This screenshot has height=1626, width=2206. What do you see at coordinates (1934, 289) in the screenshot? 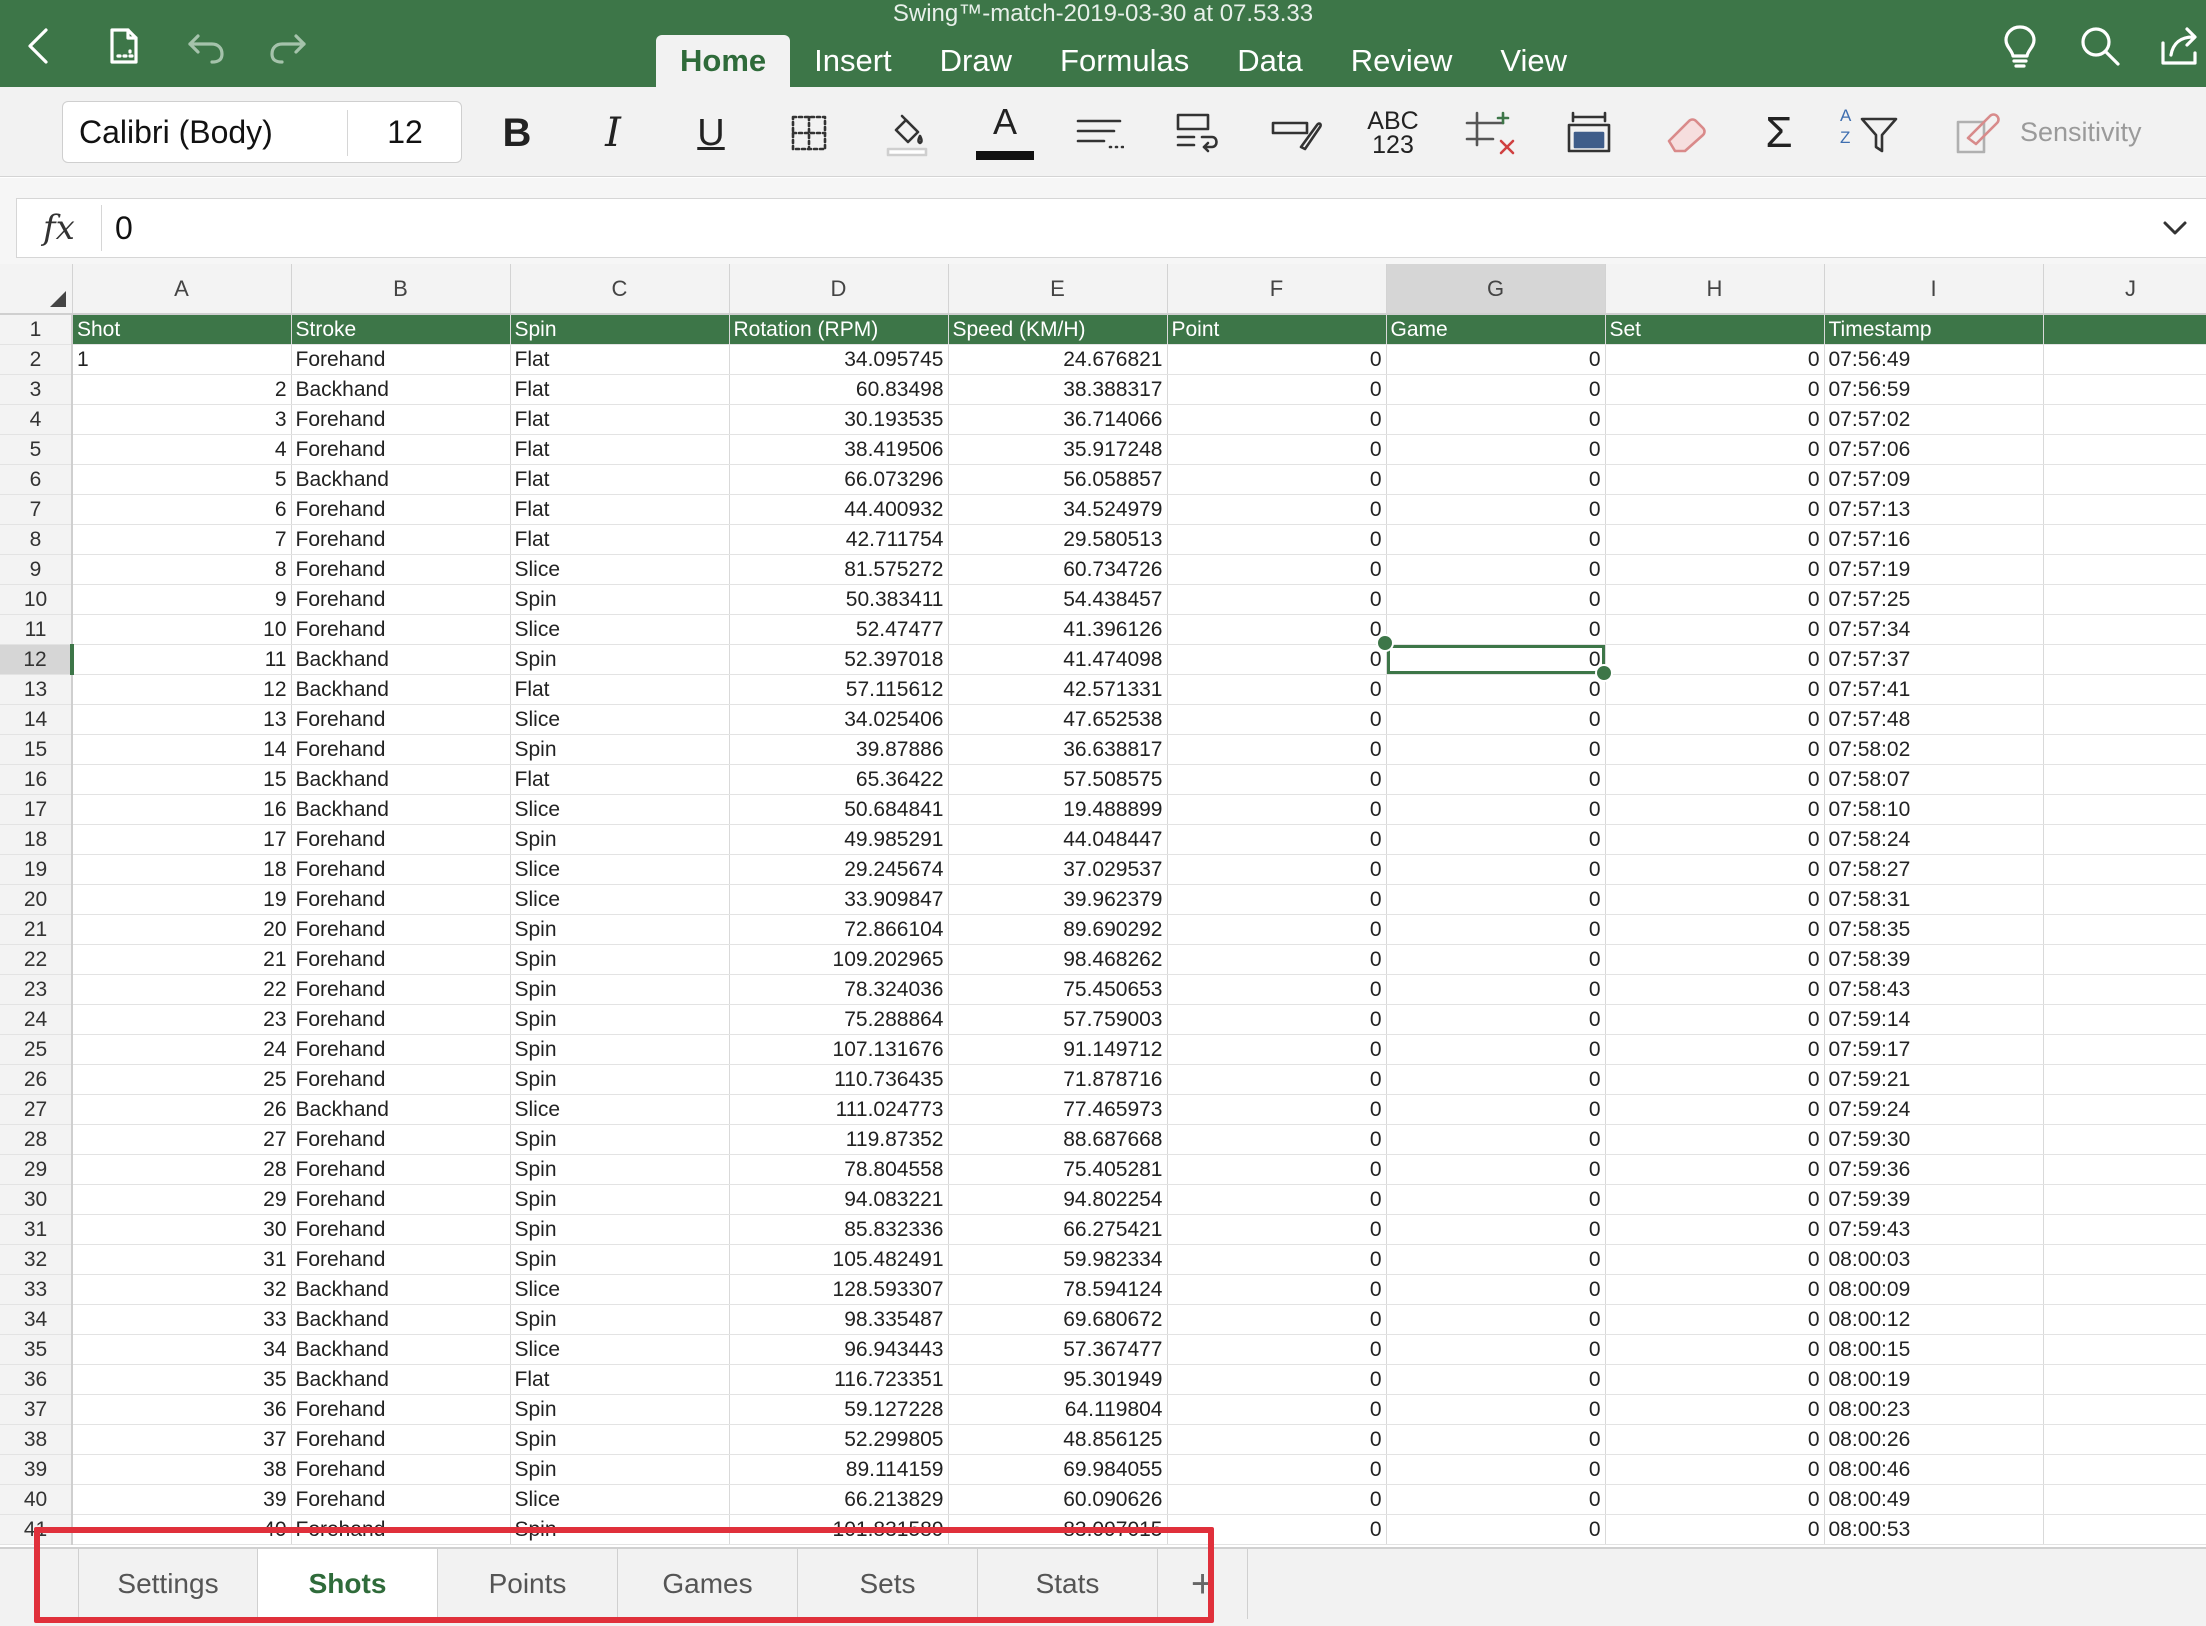
I see `column-header-i: I` at bounding box center [1934, 289].